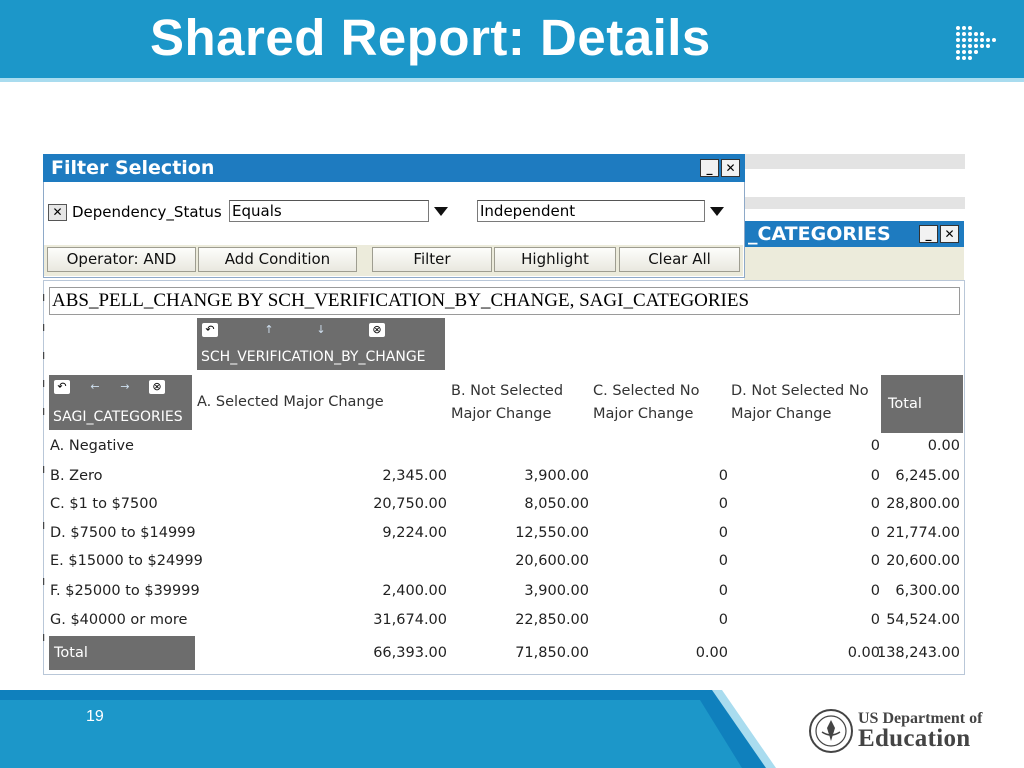 Image resolution: width=1024 pixels, height=768 pixels. I want to click on report-window-title: _CATEGORIES, so click(819, 234).